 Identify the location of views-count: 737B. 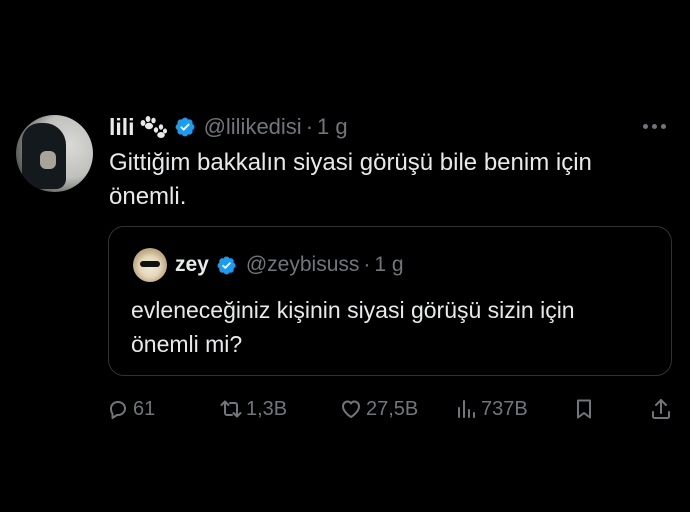
(504, 408).